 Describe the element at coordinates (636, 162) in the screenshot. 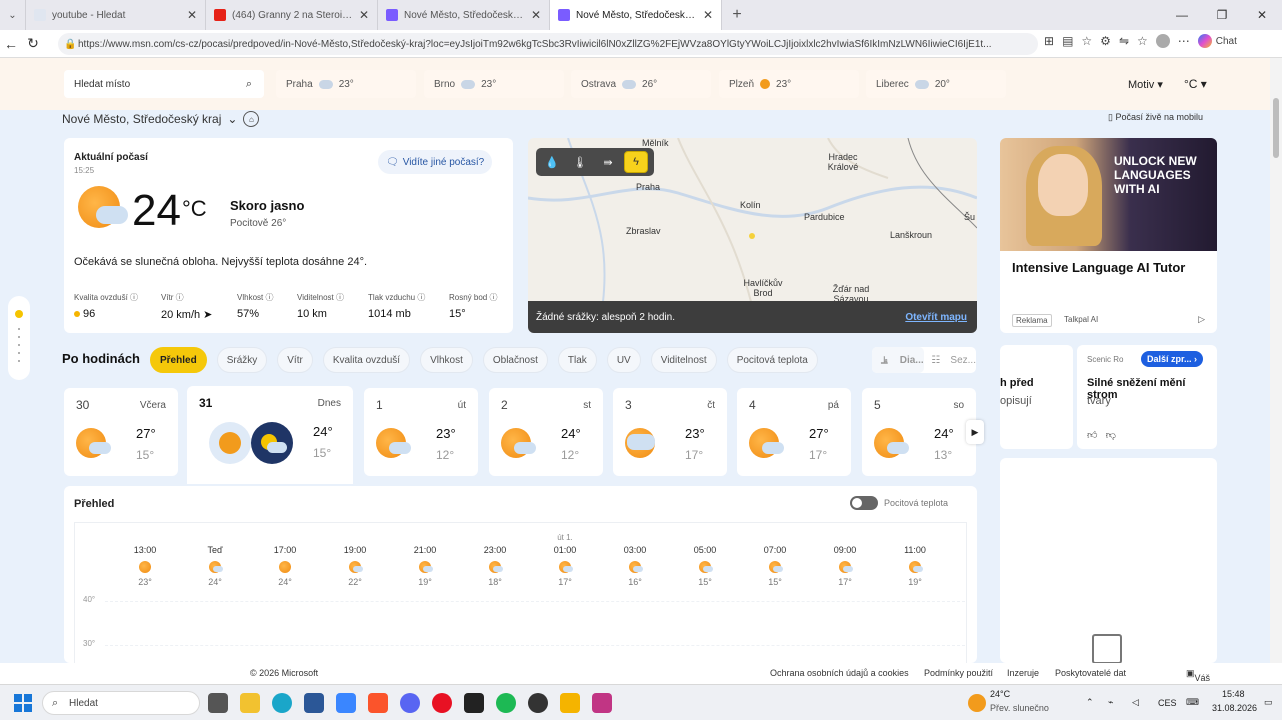

I see `lightning-layer-icon: ϟ` at that location.